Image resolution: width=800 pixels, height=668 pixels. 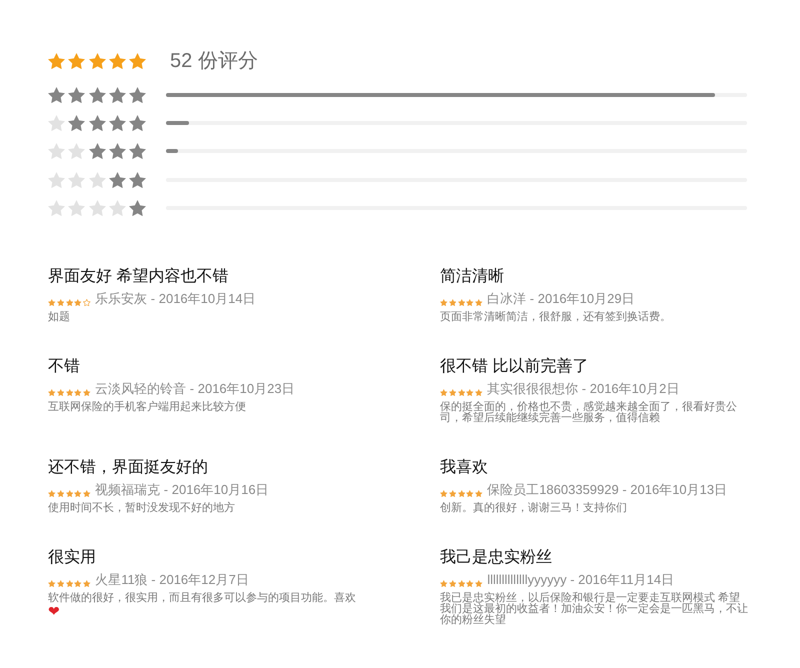 I want to click on review-text: 保的挺全面的，价格也不贵，感觉越来越全面了，很看好贵公司，希望后续能继续完善一些服务，值得信赖, so click(x=589, y=413).